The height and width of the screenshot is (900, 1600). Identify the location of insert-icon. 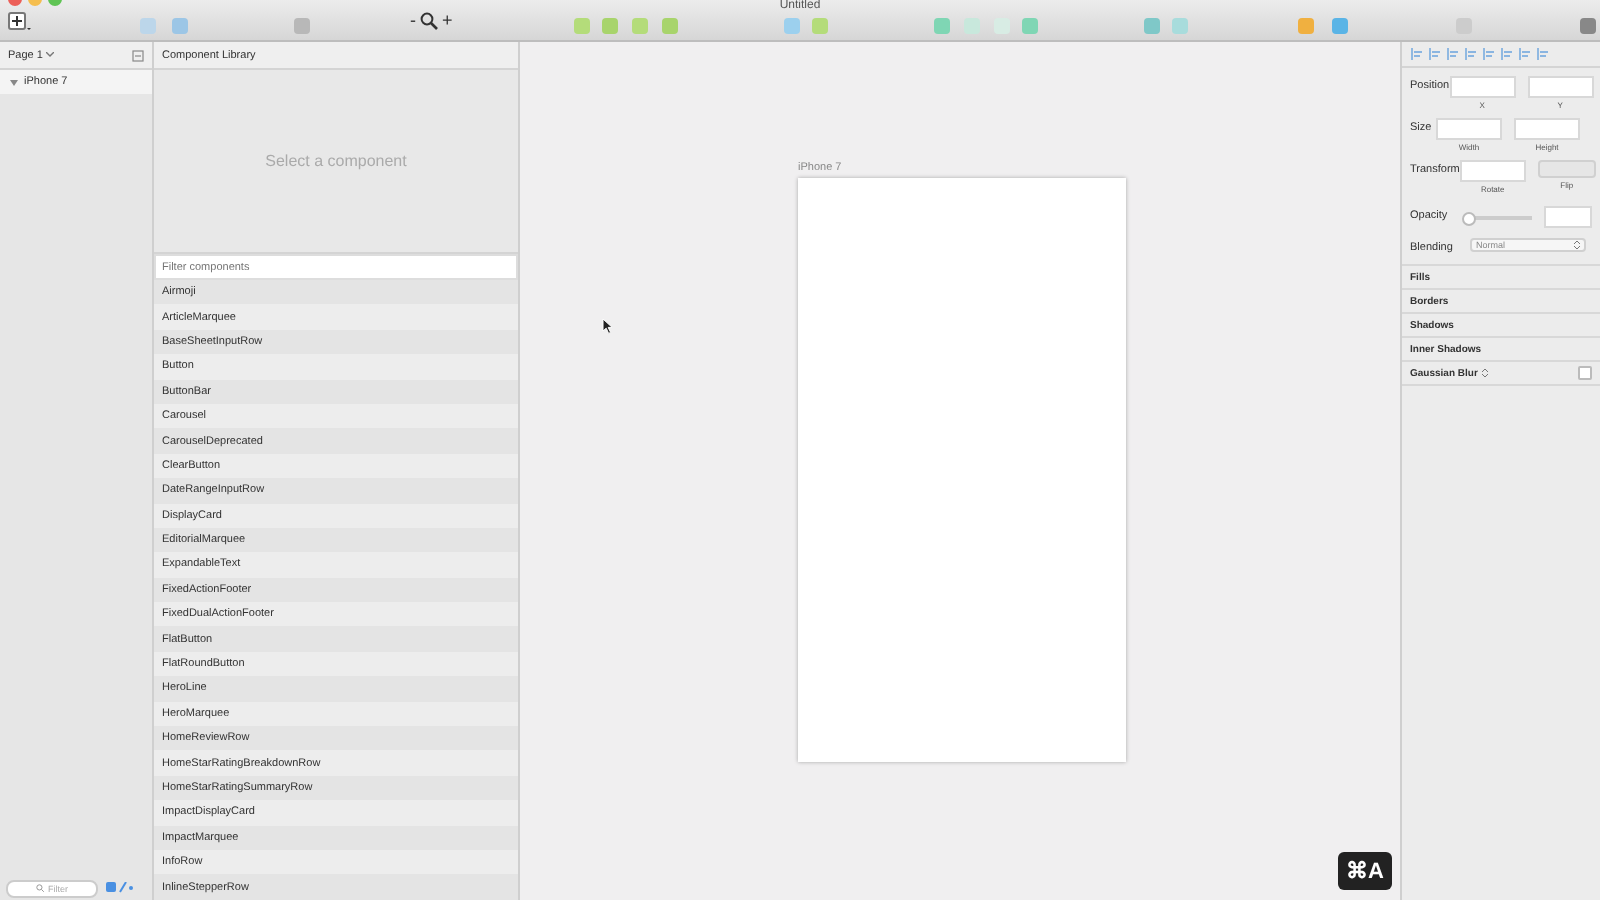
(20, 22).